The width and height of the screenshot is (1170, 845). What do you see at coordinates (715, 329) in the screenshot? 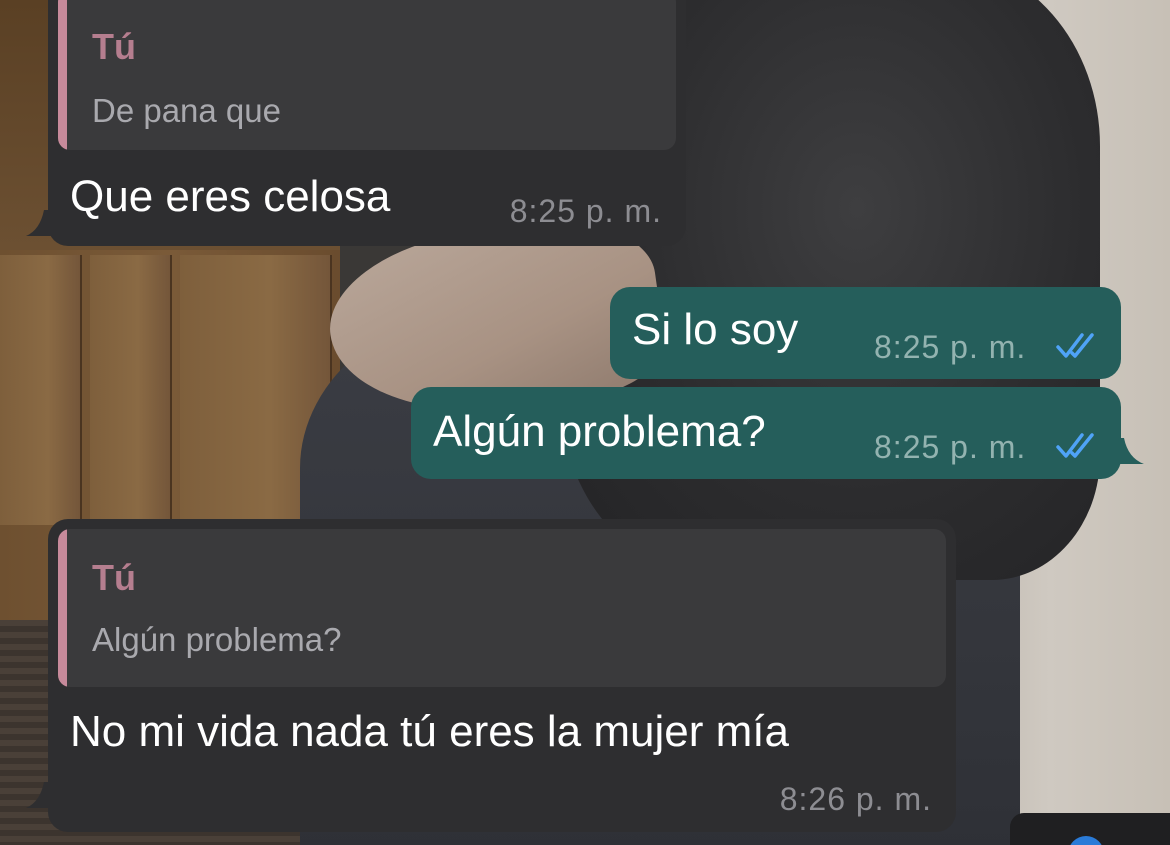
I see `message-text: Si lo soy` at bounding box center [715, 329].